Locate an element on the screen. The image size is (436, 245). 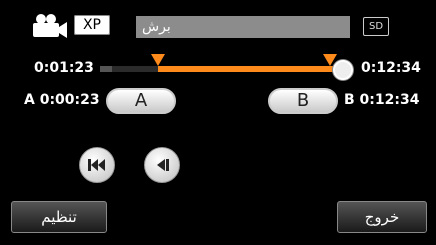
marker-b-icon is located at coordinates (330, 58).